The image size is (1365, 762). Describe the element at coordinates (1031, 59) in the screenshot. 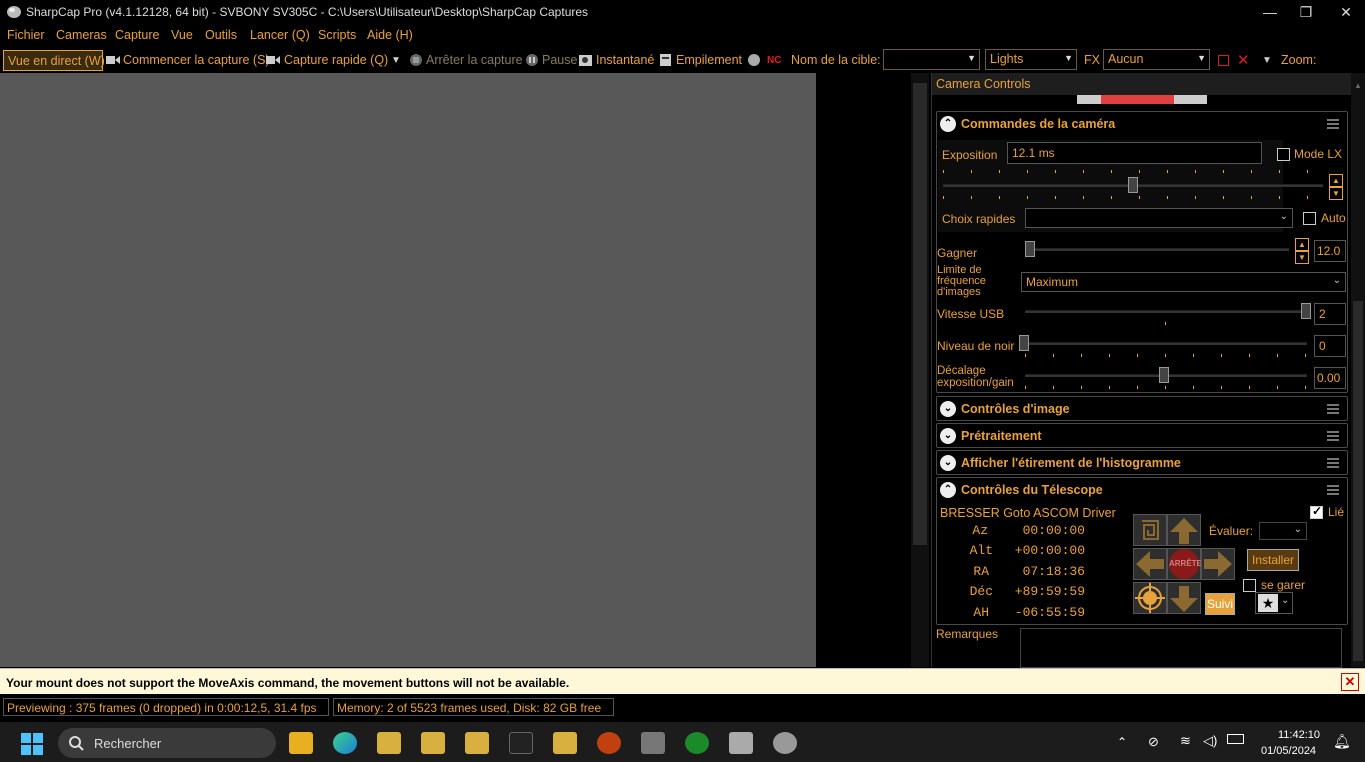

I see `frame-type-combo: Lights ▼` at that location.